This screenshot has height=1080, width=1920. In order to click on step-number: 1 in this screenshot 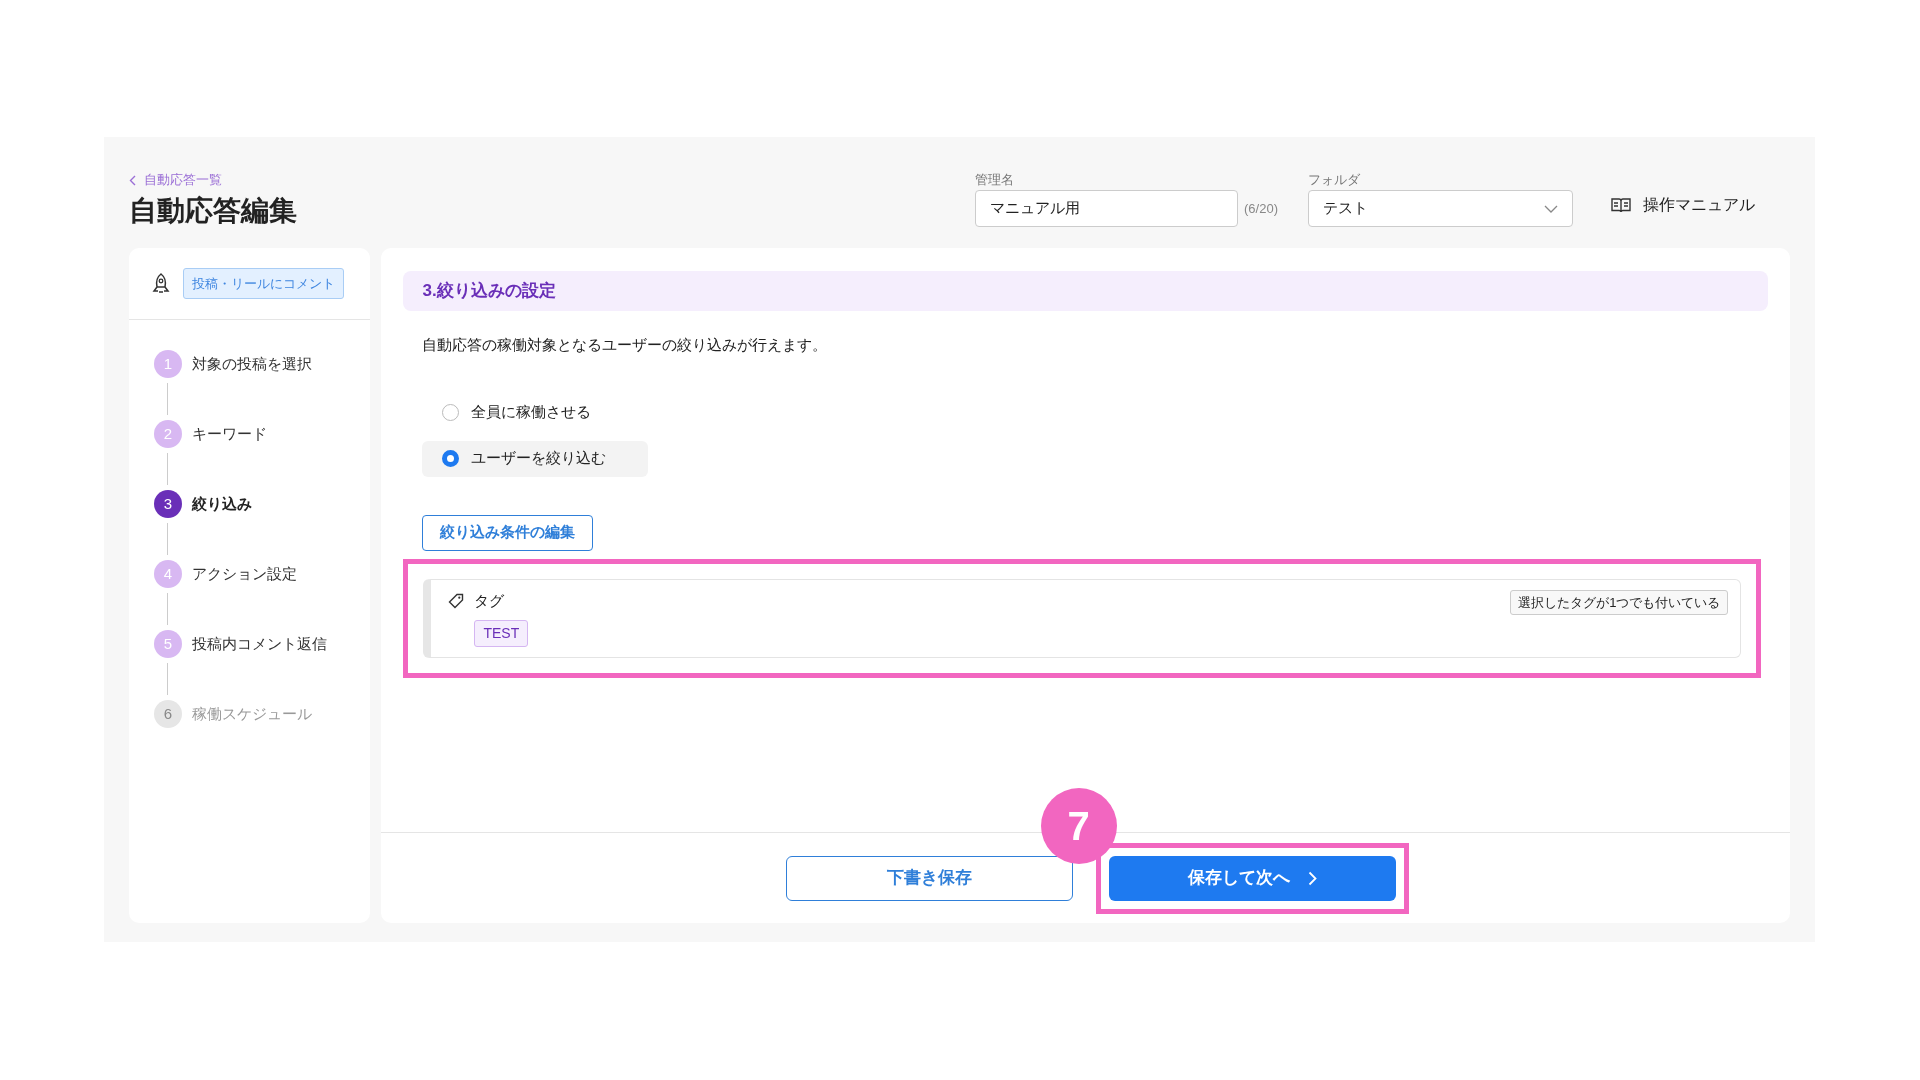, I will do `click(168, 364)`.